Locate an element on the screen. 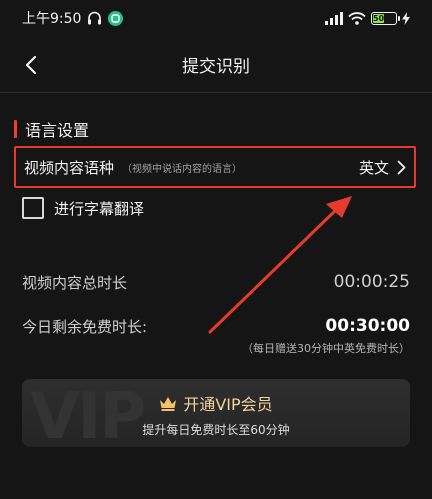 The image size is (432, 499). vip-upgrade-button: VIP 开通VIP会员 提升每日免费时长至60分钟 is located at coordinates (216, 413).